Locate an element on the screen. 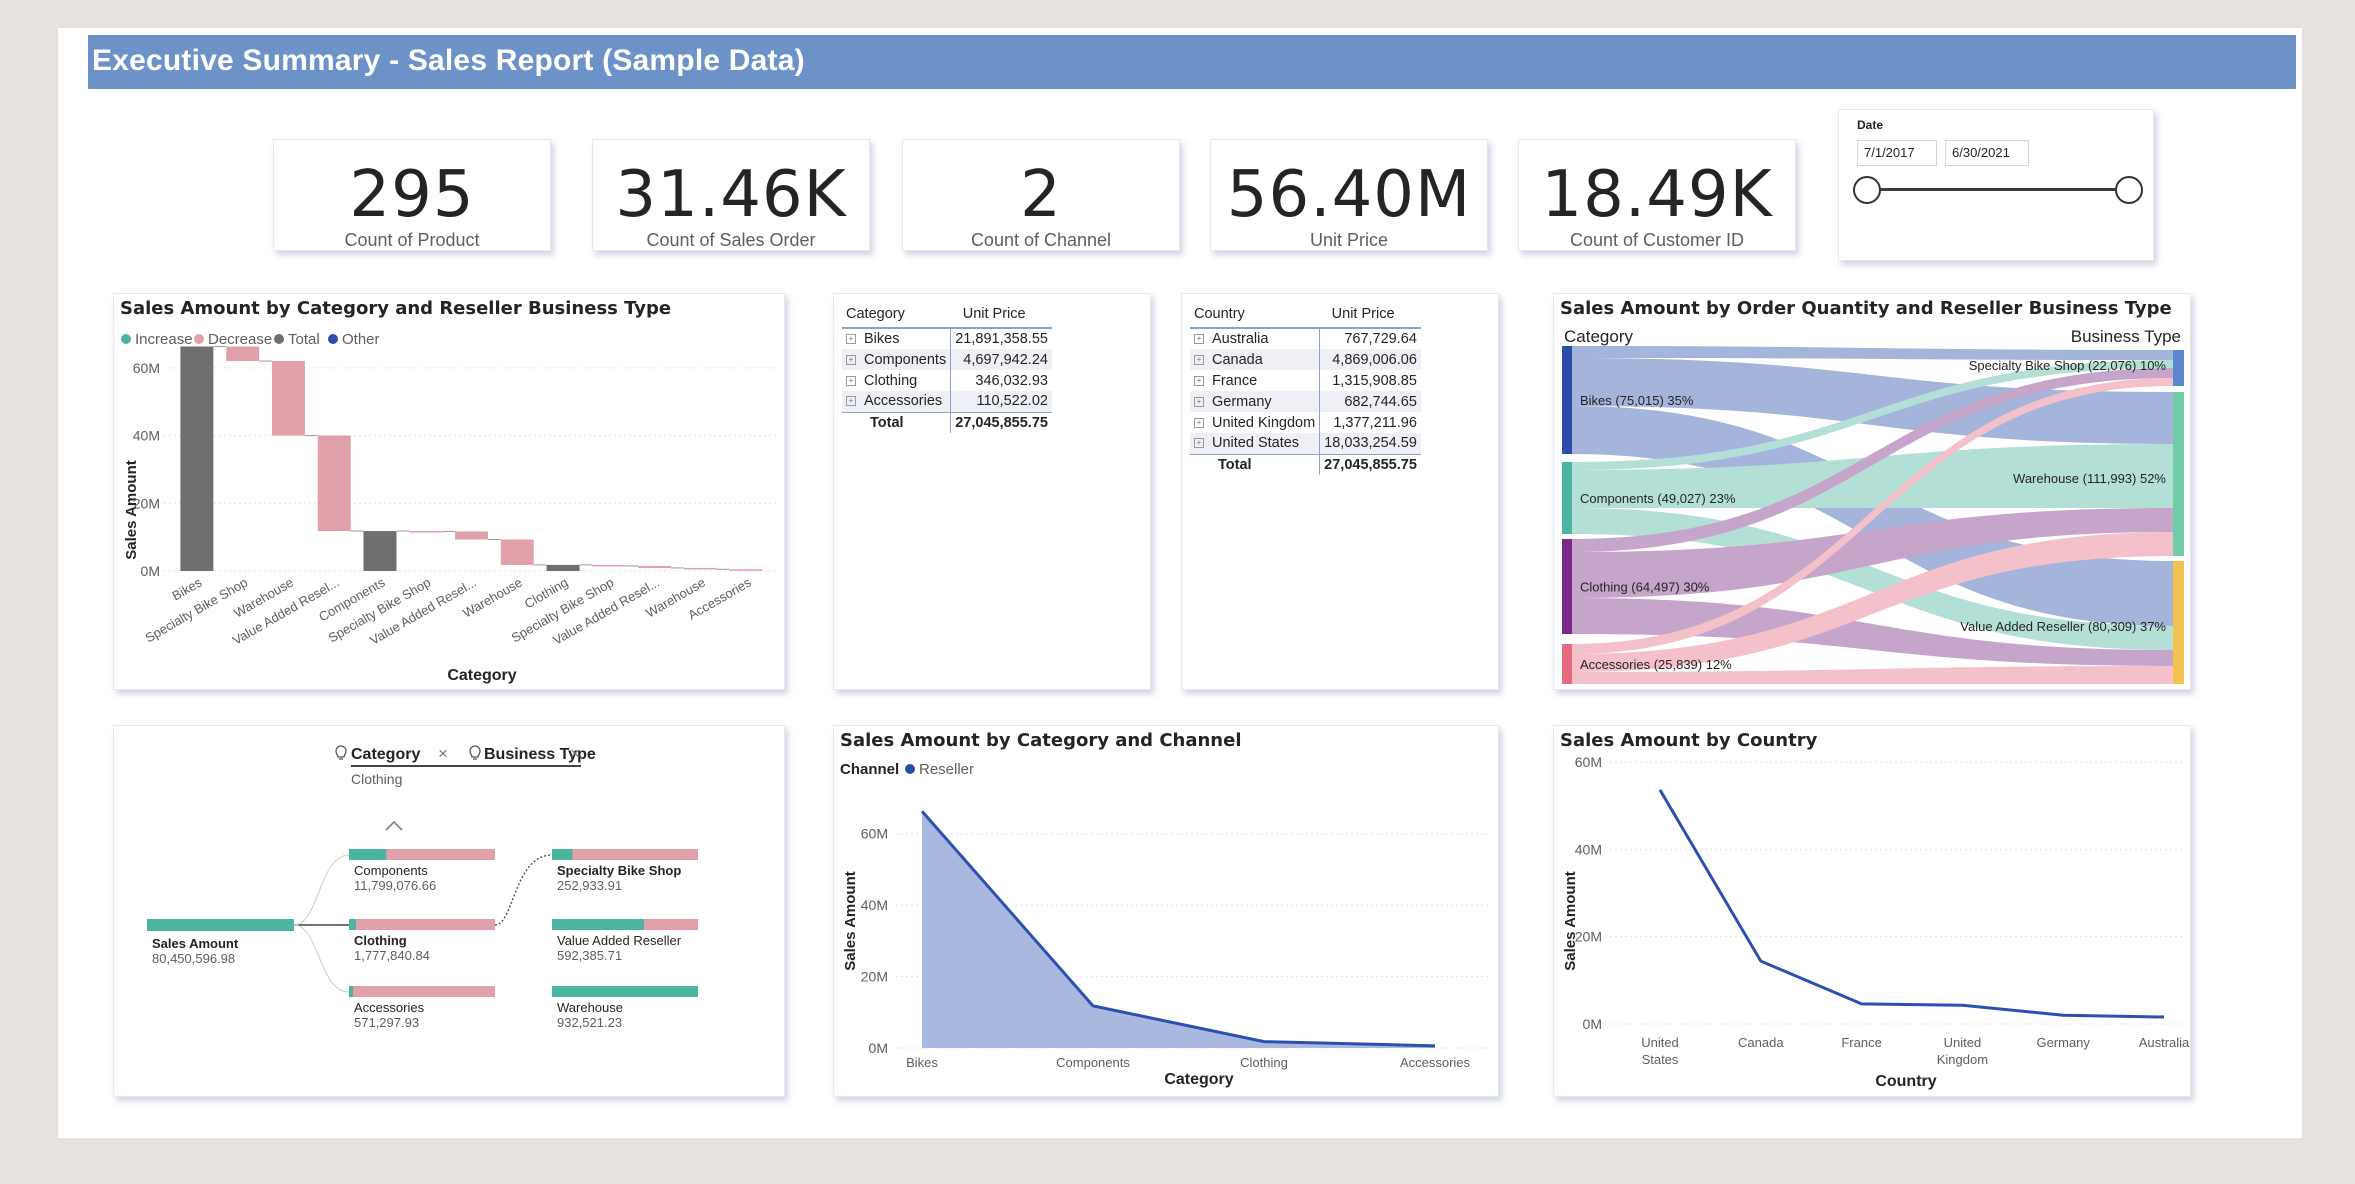 This screenshot has width=2355, height=1184. column-header-category: Category is located at coordinates (896, 314).